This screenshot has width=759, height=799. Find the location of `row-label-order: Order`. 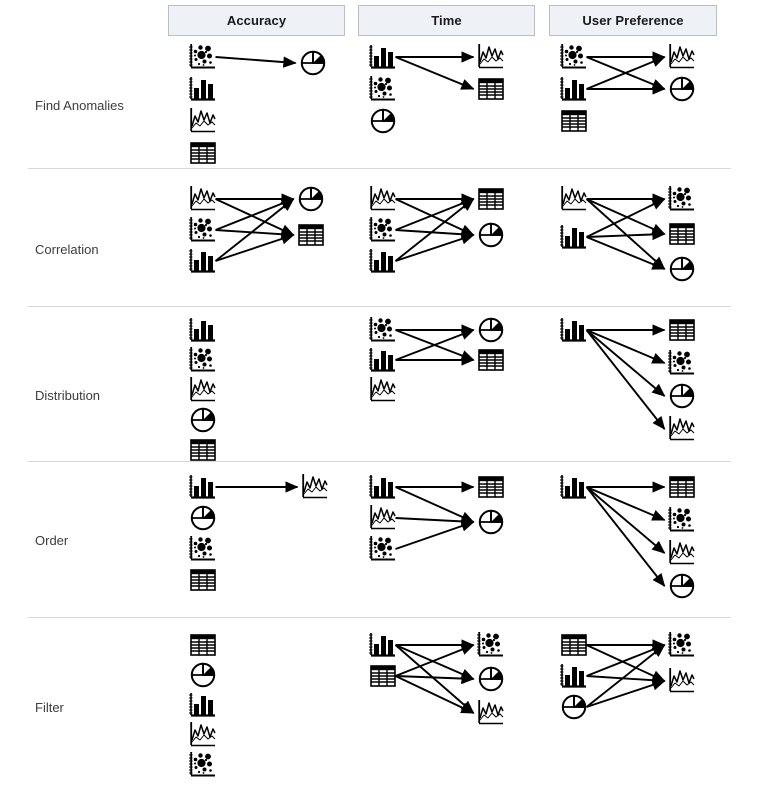

row-label-order: Order is located at coordinates (52, 540).